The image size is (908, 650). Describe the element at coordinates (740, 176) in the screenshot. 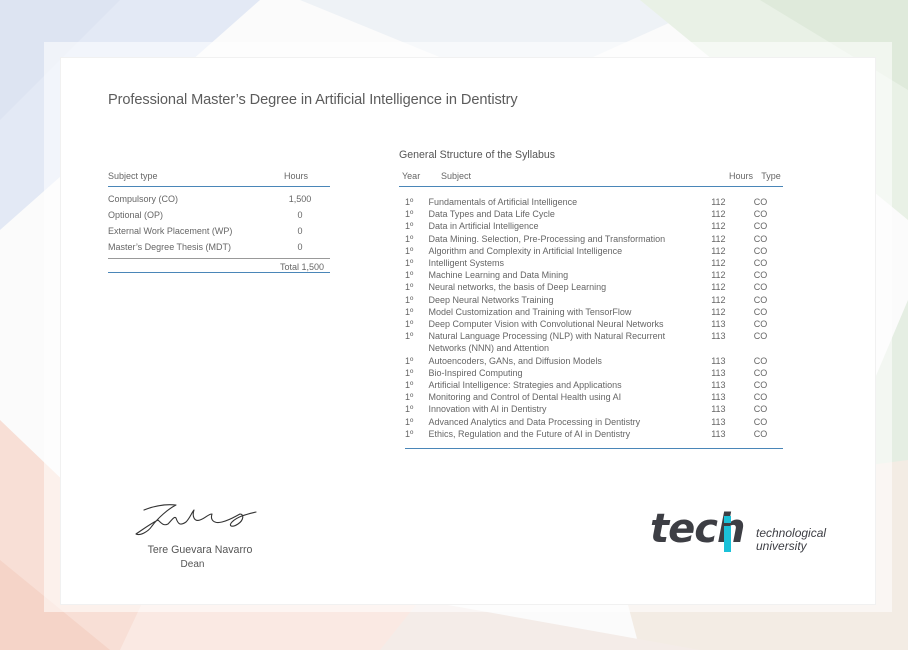

I see `syllabus-header-hours: Hours` at that location.